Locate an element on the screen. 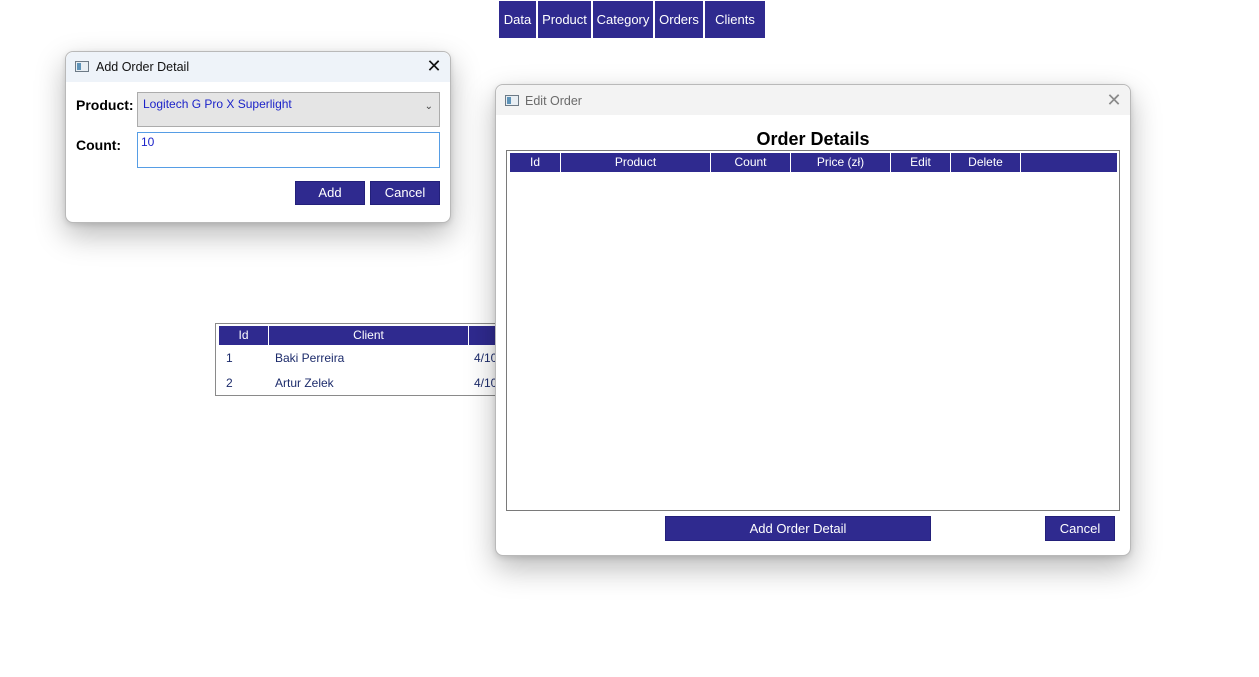  menu-data-button: Data is located at coordinates (517, 19).